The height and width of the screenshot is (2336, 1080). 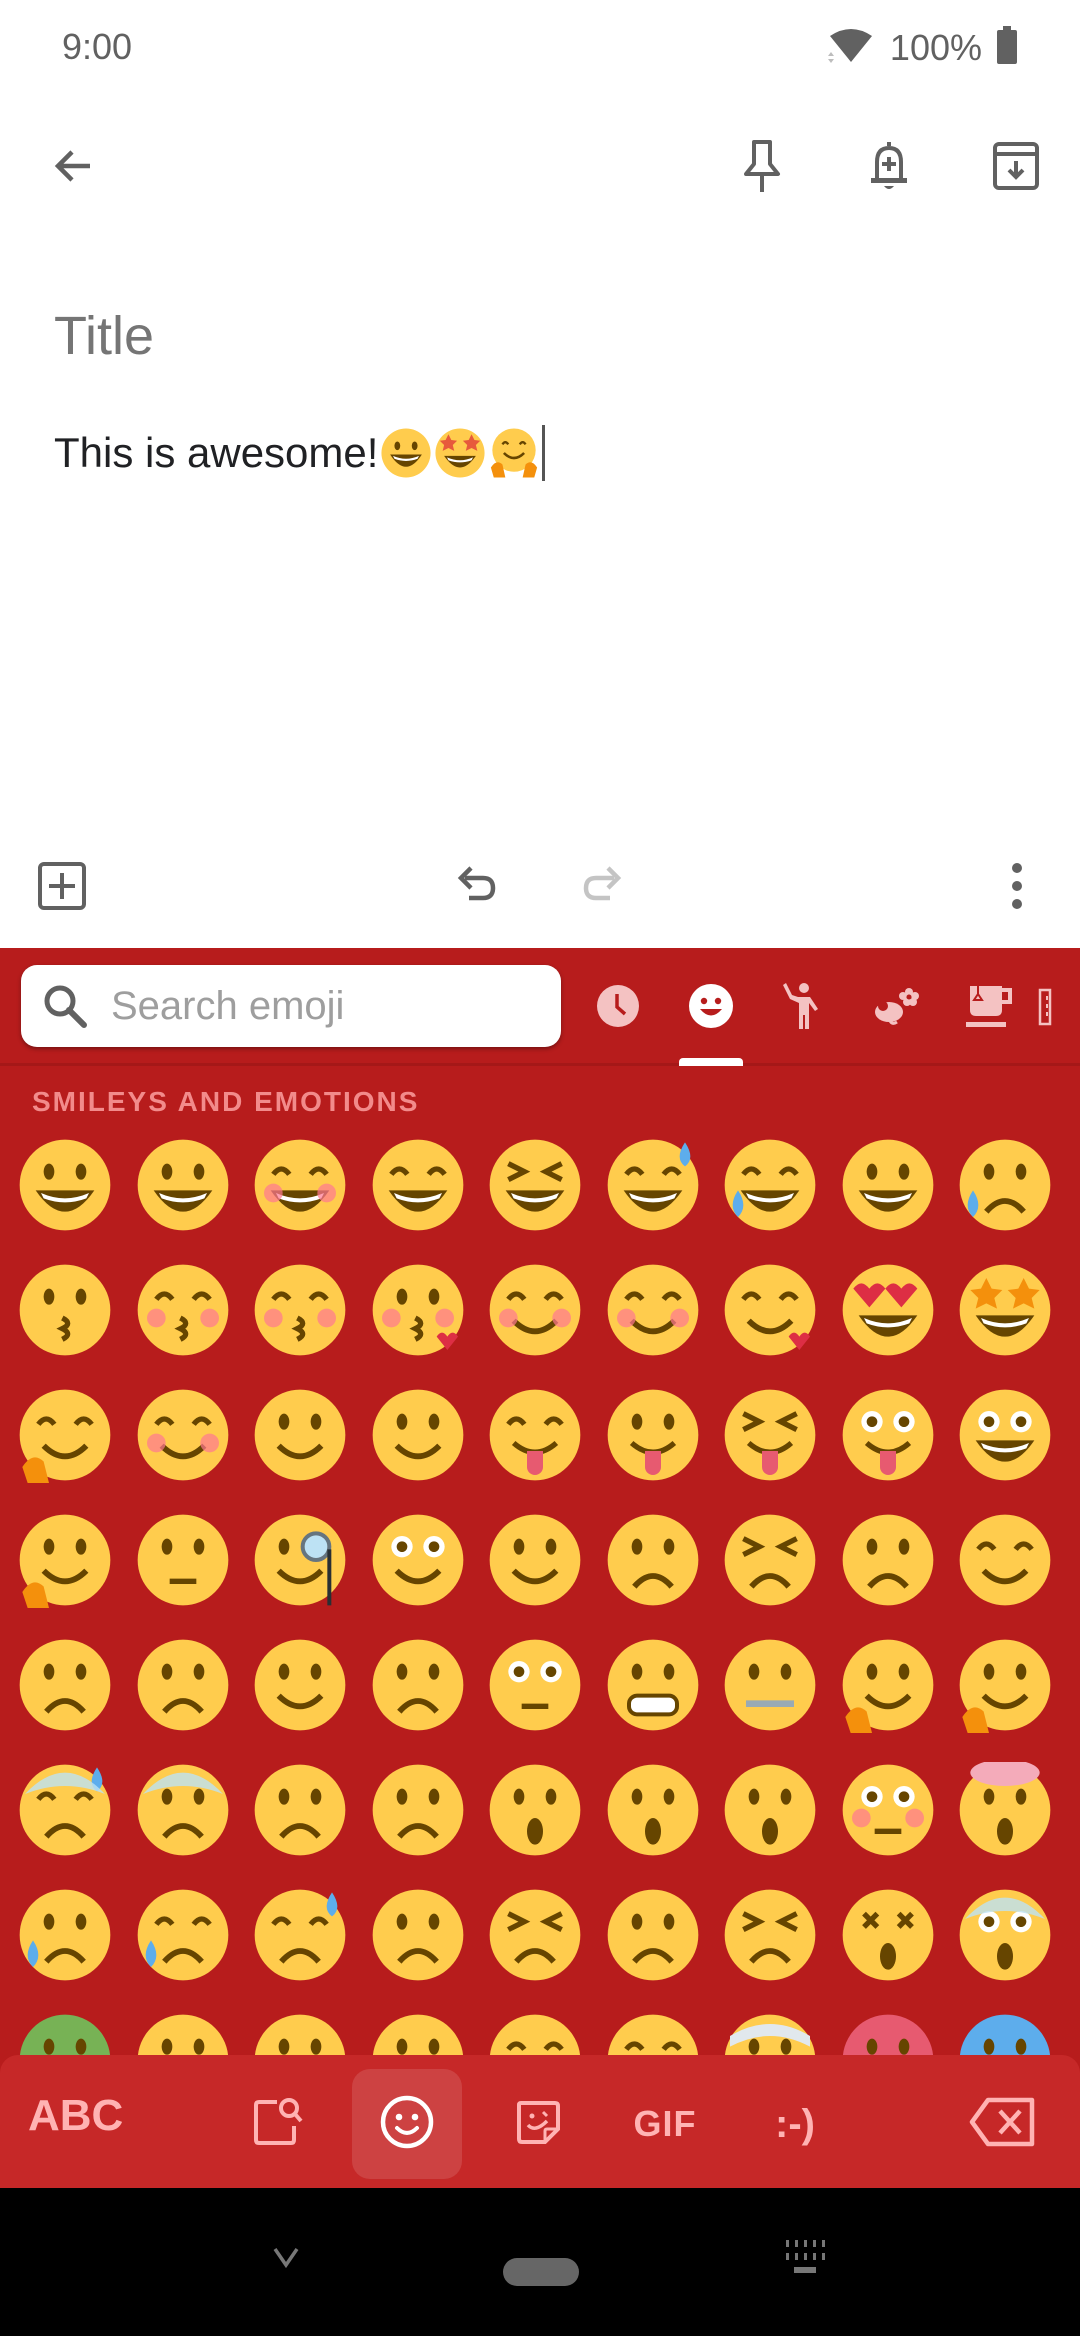 What do you see at coordinates (711, 1008) in the screenshot?
I see `tab-smileys` at bounding box center [711, 1008].